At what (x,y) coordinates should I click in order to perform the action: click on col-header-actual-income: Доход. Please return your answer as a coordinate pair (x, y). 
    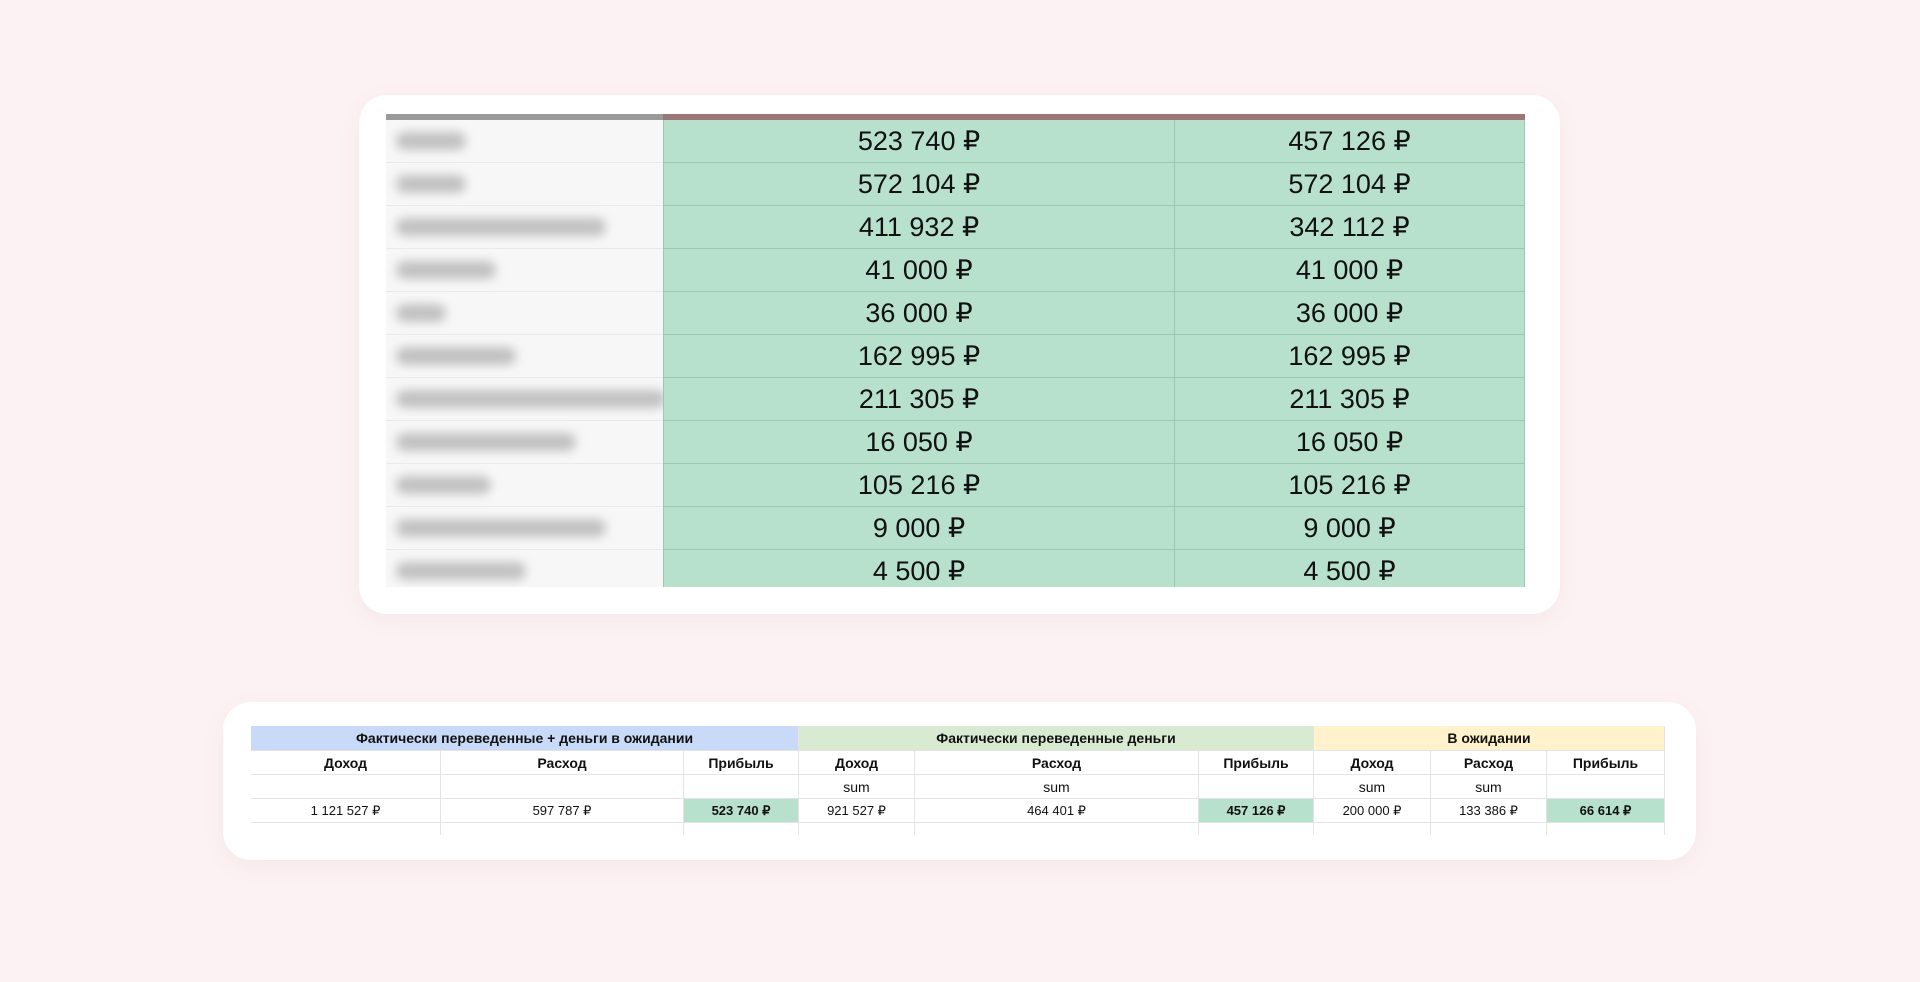
    Looking at the image, I should click on (857, 763).